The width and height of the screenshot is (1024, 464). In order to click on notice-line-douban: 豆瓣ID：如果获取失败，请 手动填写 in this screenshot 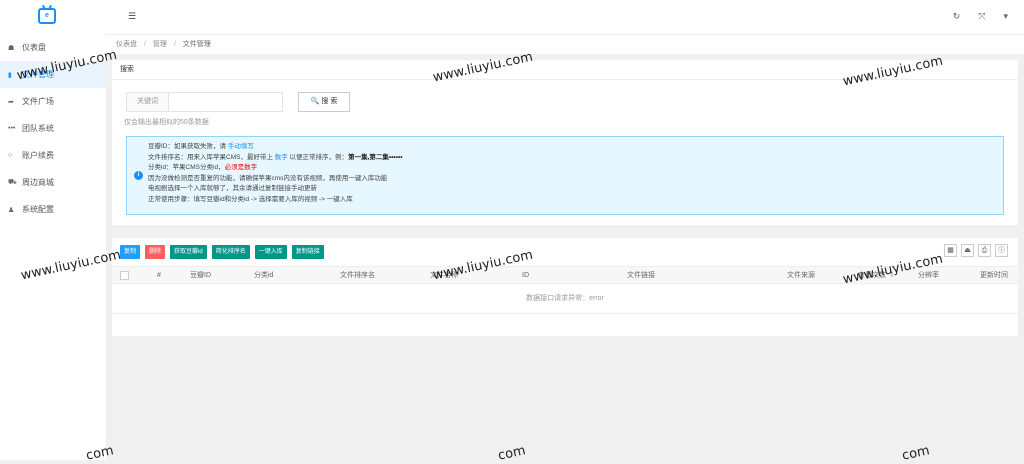, I will do `click(575, 147)`.